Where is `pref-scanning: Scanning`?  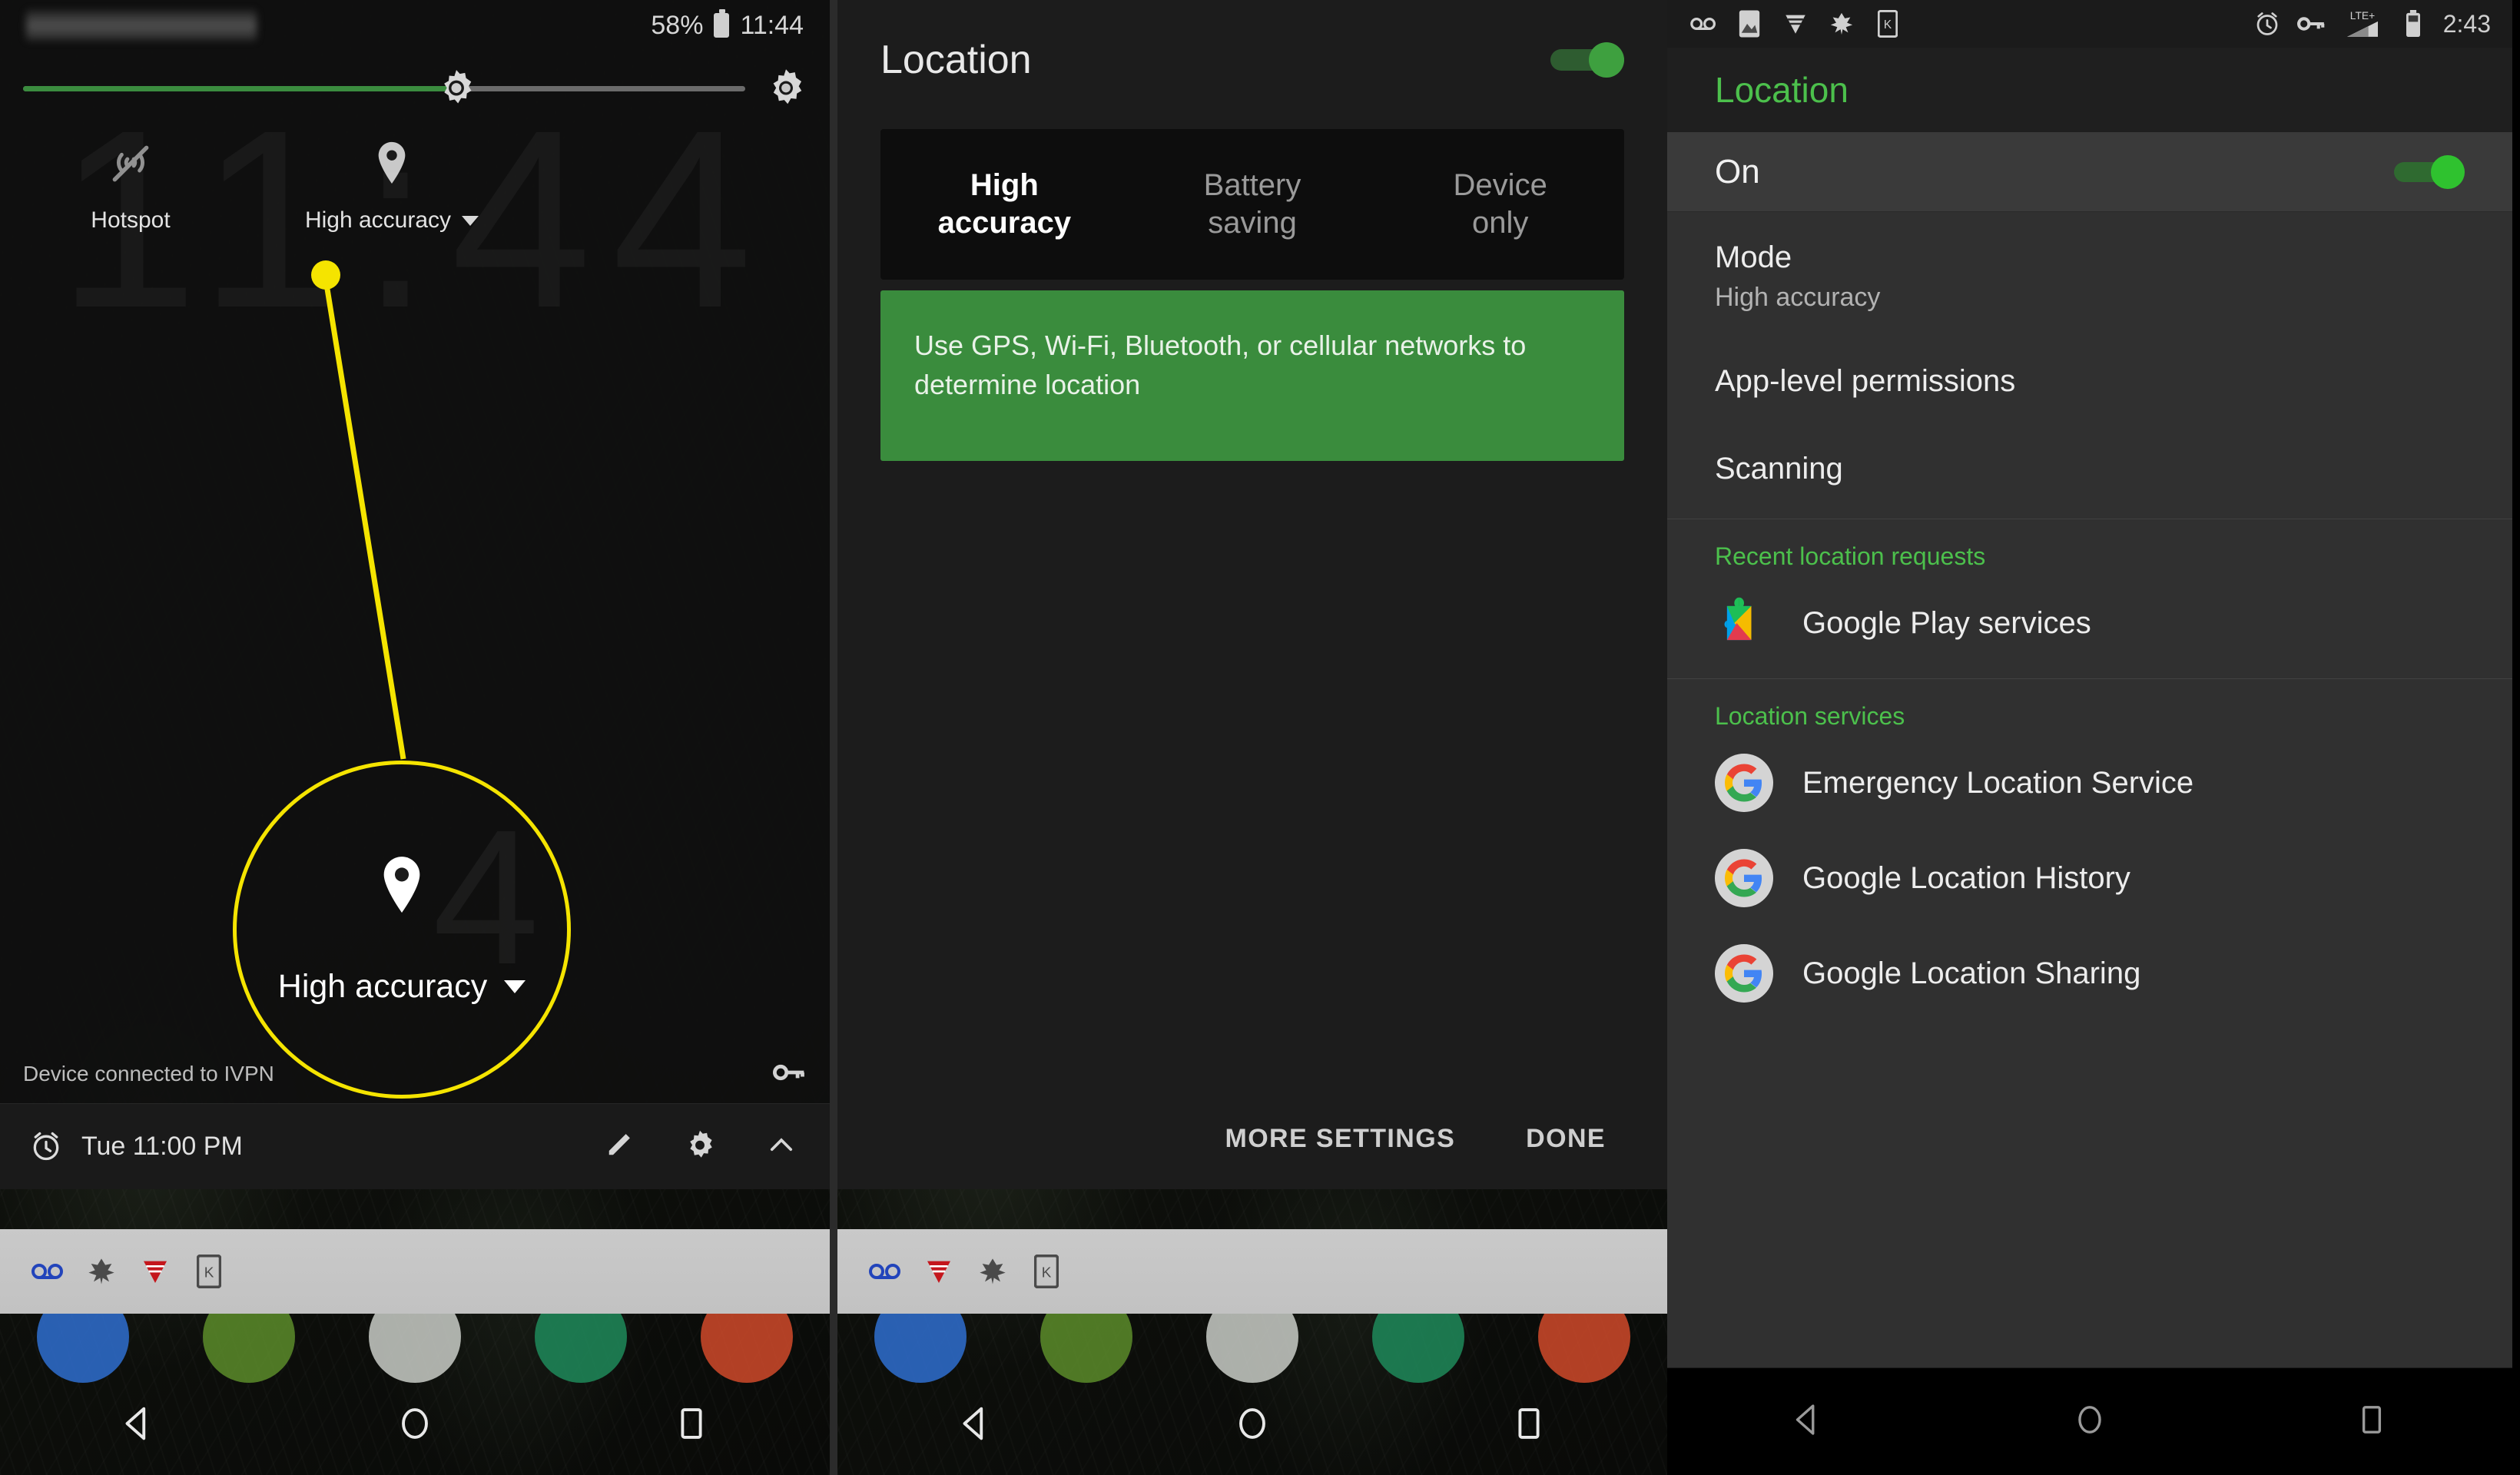 pref-scanning: Scanning is located at coordinates (2090, 467).